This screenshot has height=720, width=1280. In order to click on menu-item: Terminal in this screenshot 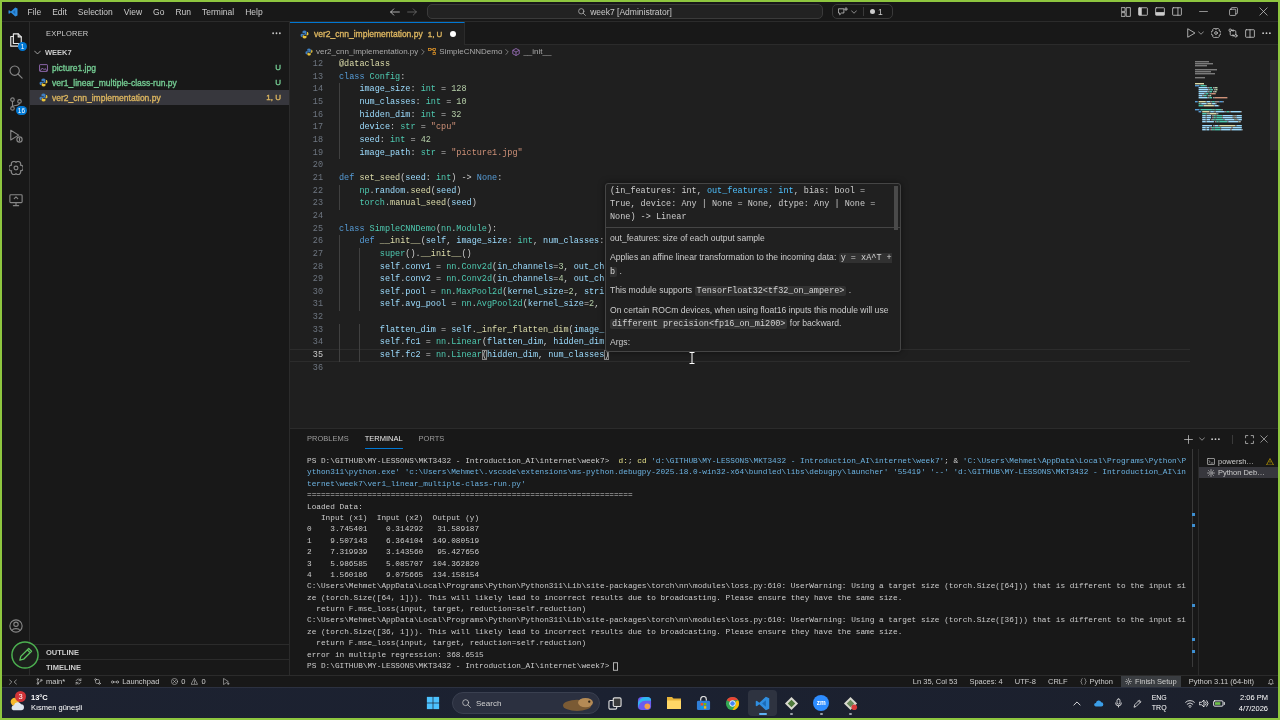, I will do `click(218, 11)`.